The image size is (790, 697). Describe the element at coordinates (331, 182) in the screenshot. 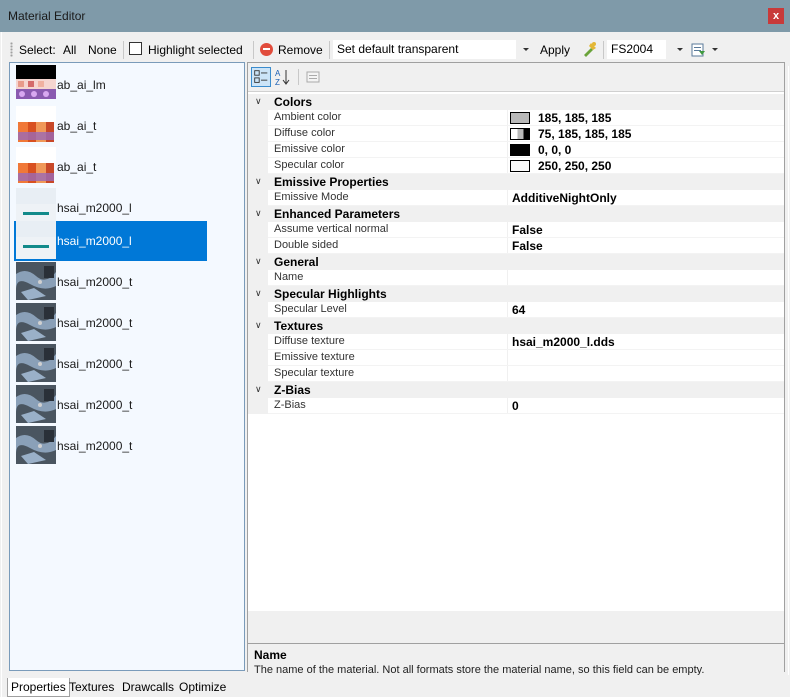

I see `category-label: Emissive Properties` at that location.